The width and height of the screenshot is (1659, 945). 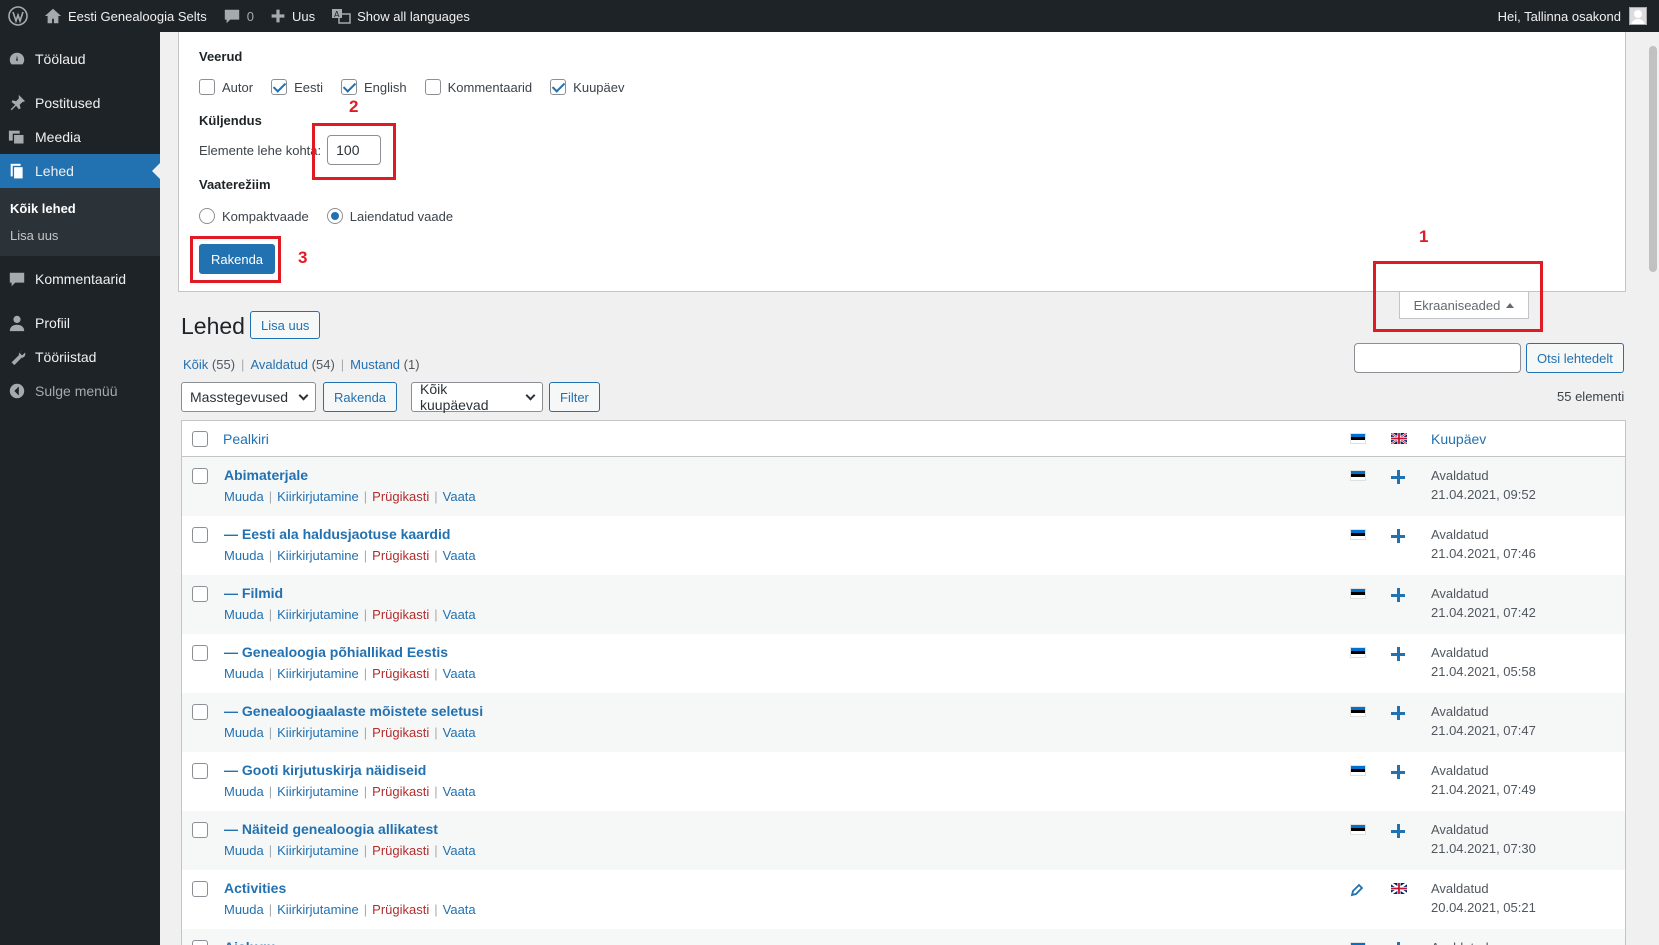 I want to click on column-option-english: English, so click(x=373, y=87).